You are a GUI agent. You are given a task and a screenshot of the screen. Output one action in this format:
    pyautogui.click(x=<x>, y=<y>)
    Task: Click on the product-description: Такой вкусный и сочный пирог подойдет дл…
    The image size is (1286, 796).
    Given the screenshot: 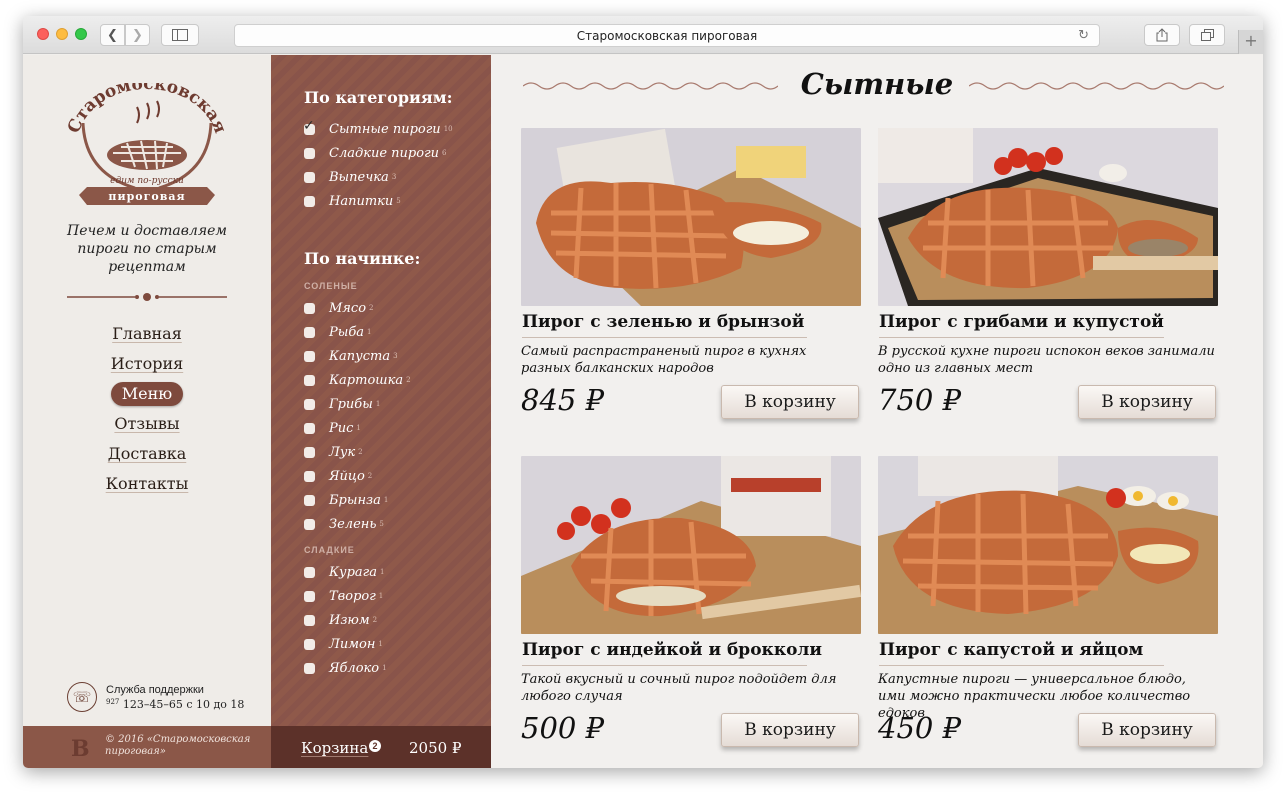 What is the action you would take?
    pyautogui.click(x=679, y=688)
    